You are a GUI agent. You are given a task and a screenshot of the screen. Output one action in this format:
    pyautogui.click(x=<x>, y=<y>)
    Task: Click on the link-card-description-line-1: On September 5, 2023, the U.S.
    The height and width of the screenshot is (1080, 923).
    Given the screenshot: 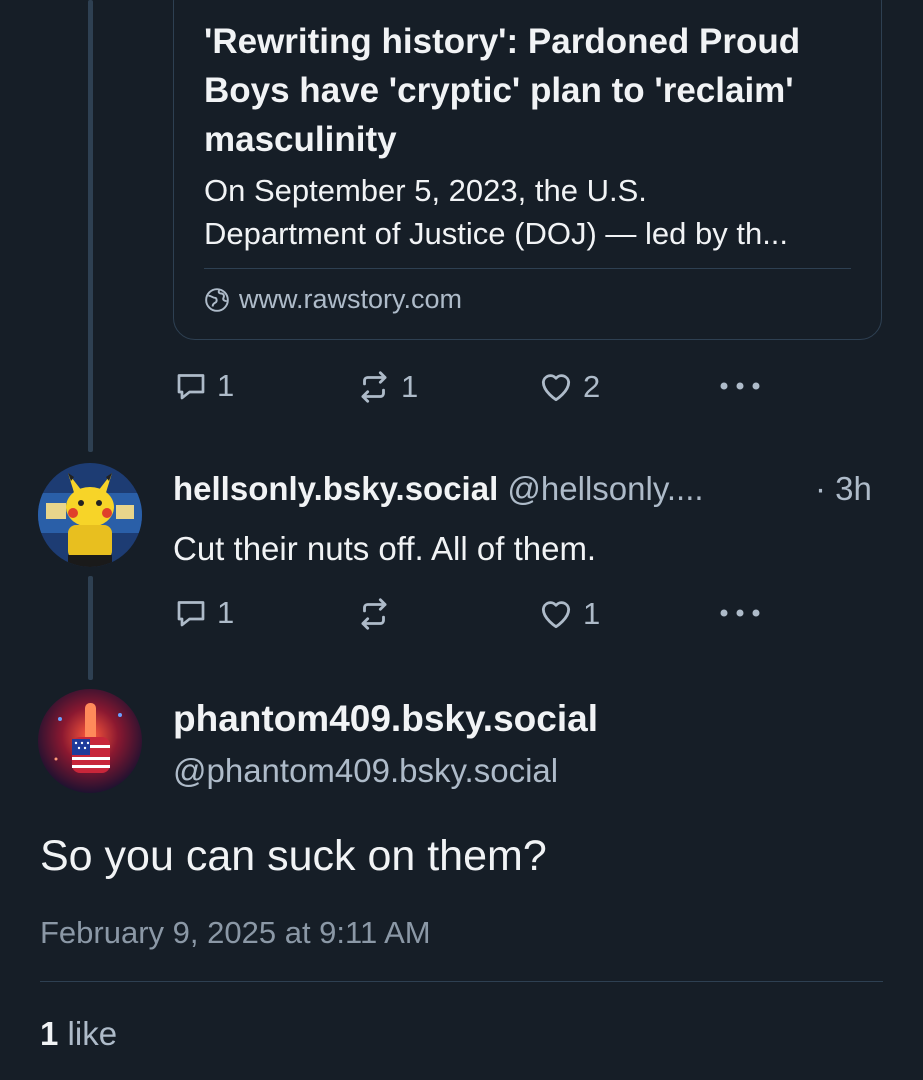 What is the action you would take?
    pyautogui.click(x=425, y=190)
    